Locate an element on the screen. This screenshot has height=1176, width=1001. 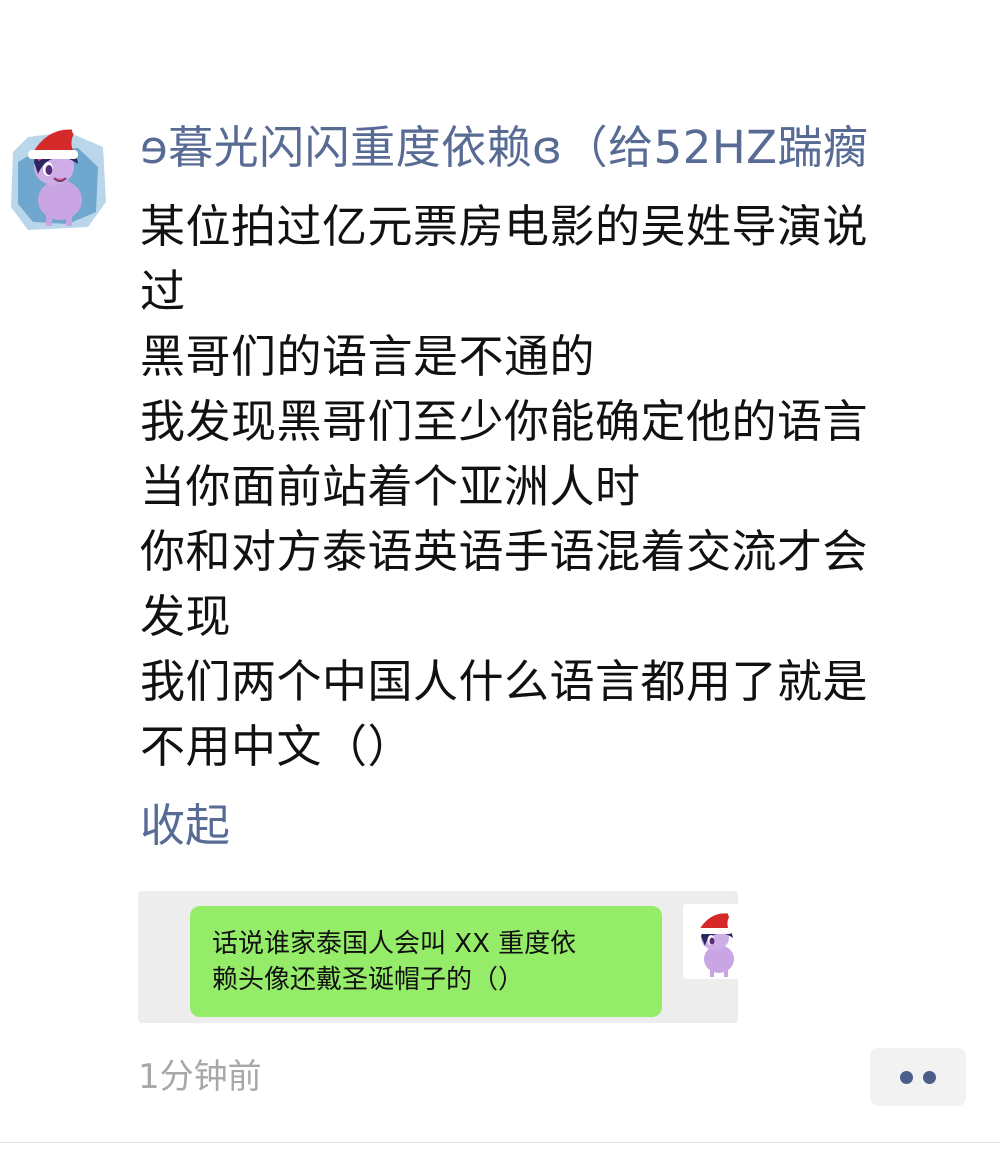
more-actions-button is located at coordinates (918, 1077).